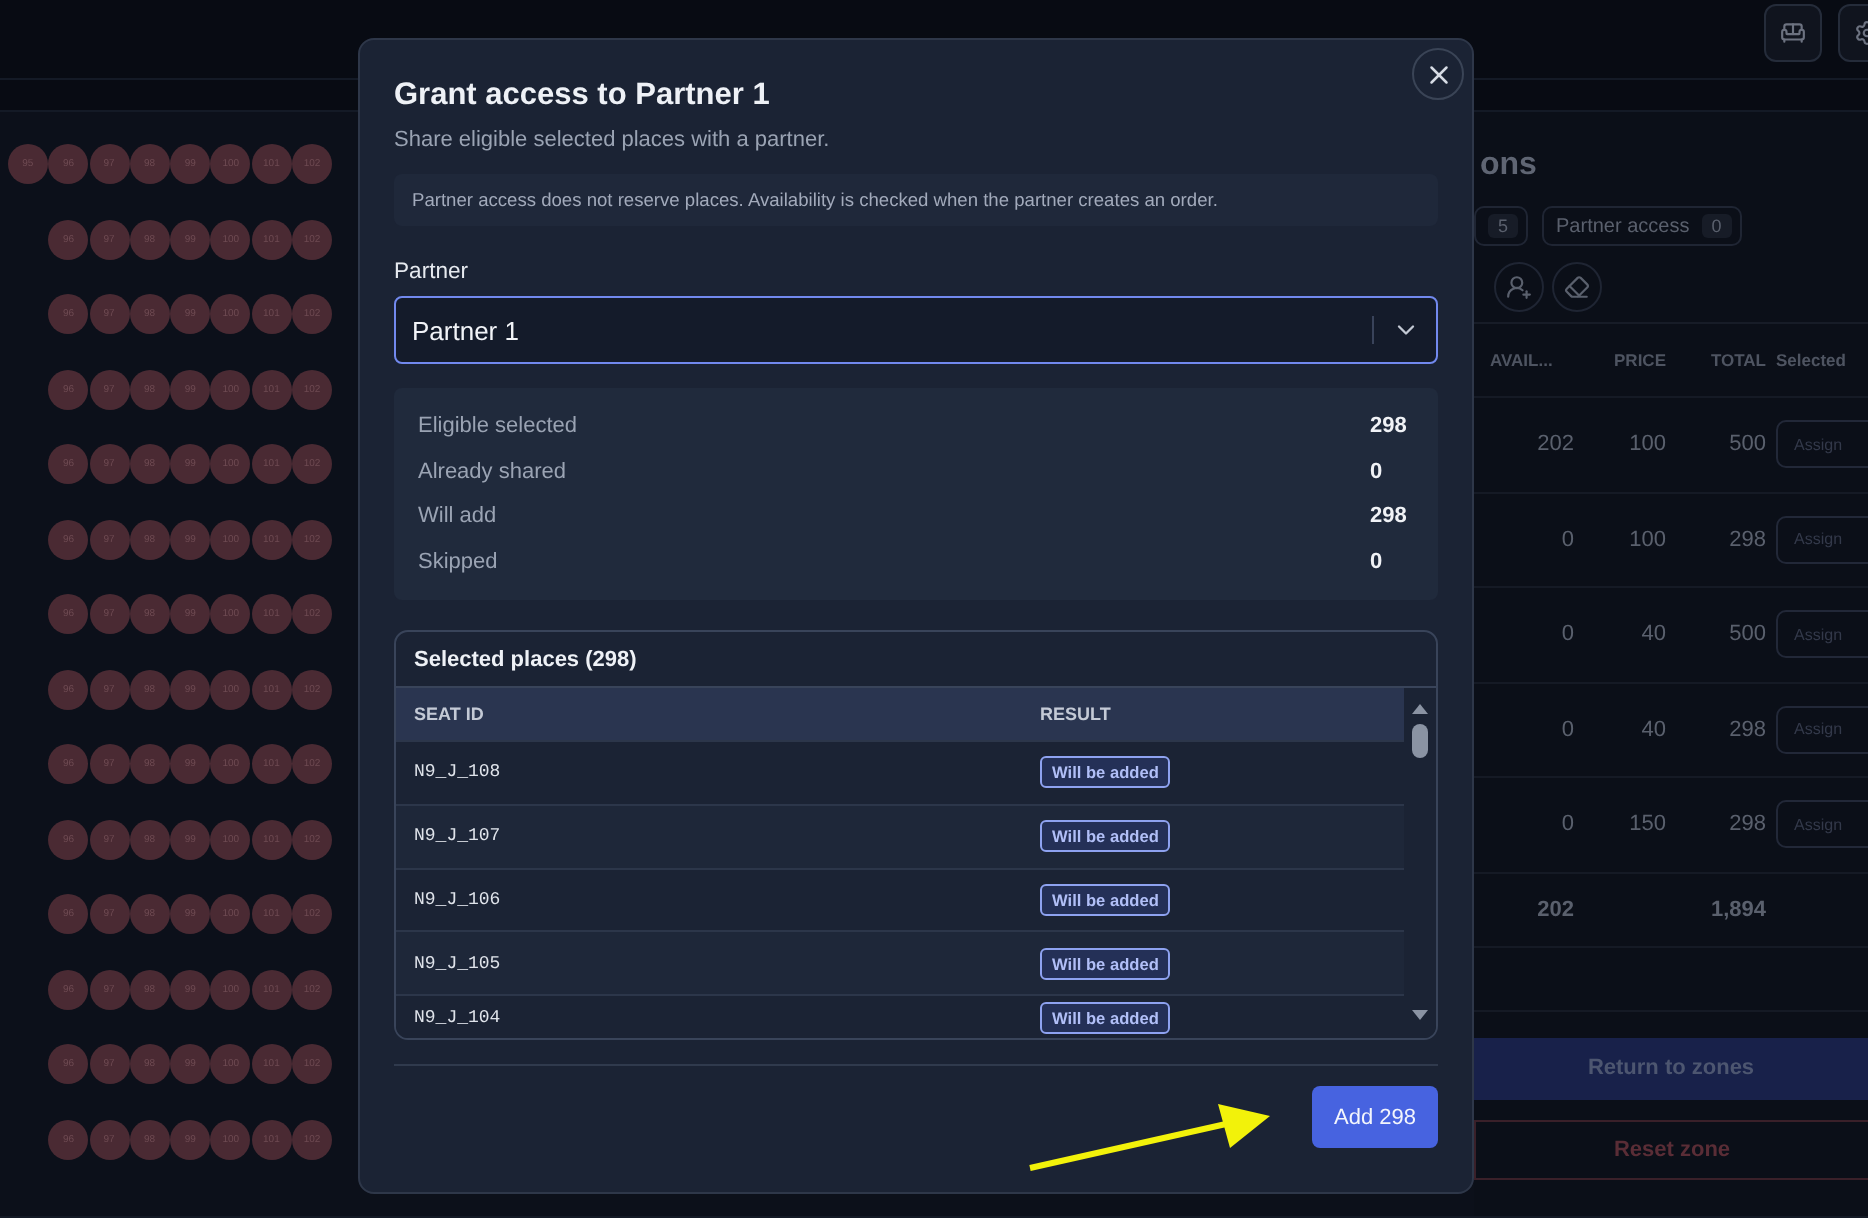  I want to click on filter-chip: Partner access 0, so click(1642, 226).